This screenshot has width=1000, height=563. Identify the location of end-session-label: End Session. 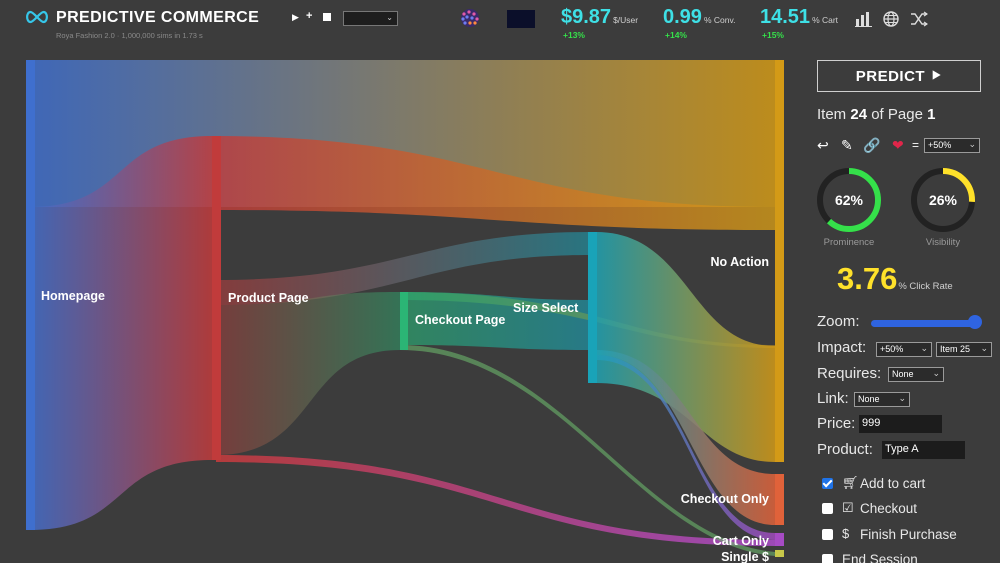
(880, 557).